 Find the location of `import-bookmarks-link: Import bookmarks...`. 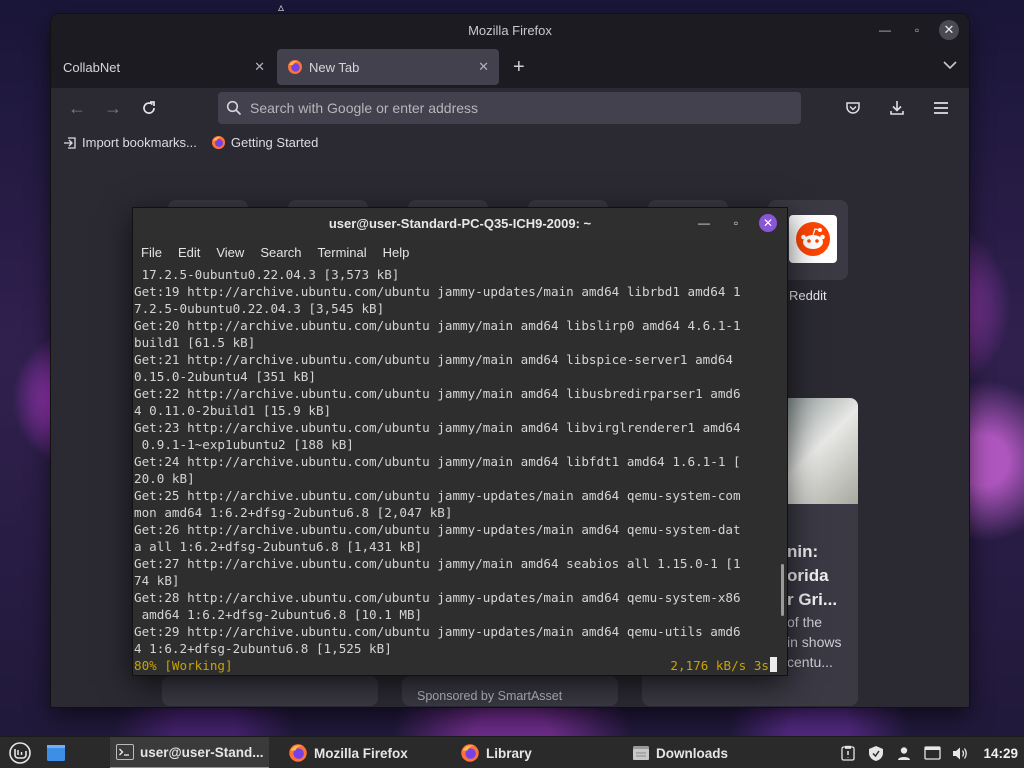

import-bookmarks-link: Import bookmarks... is located at coordinates (130, 142).